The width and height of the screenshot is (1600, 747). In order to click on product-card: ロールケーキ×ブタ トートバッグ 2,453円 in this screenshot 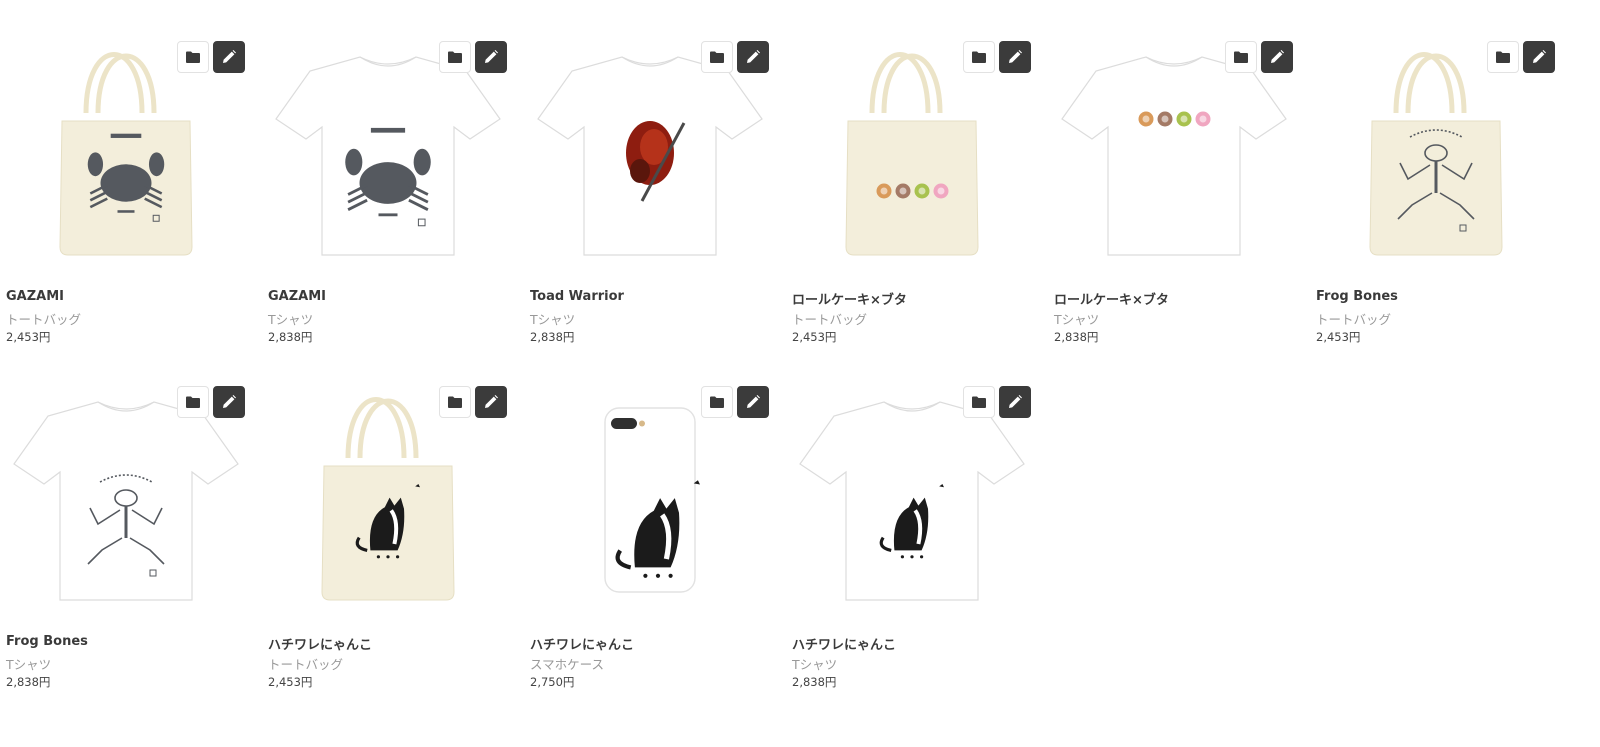, I will do `click(923, 213)`.